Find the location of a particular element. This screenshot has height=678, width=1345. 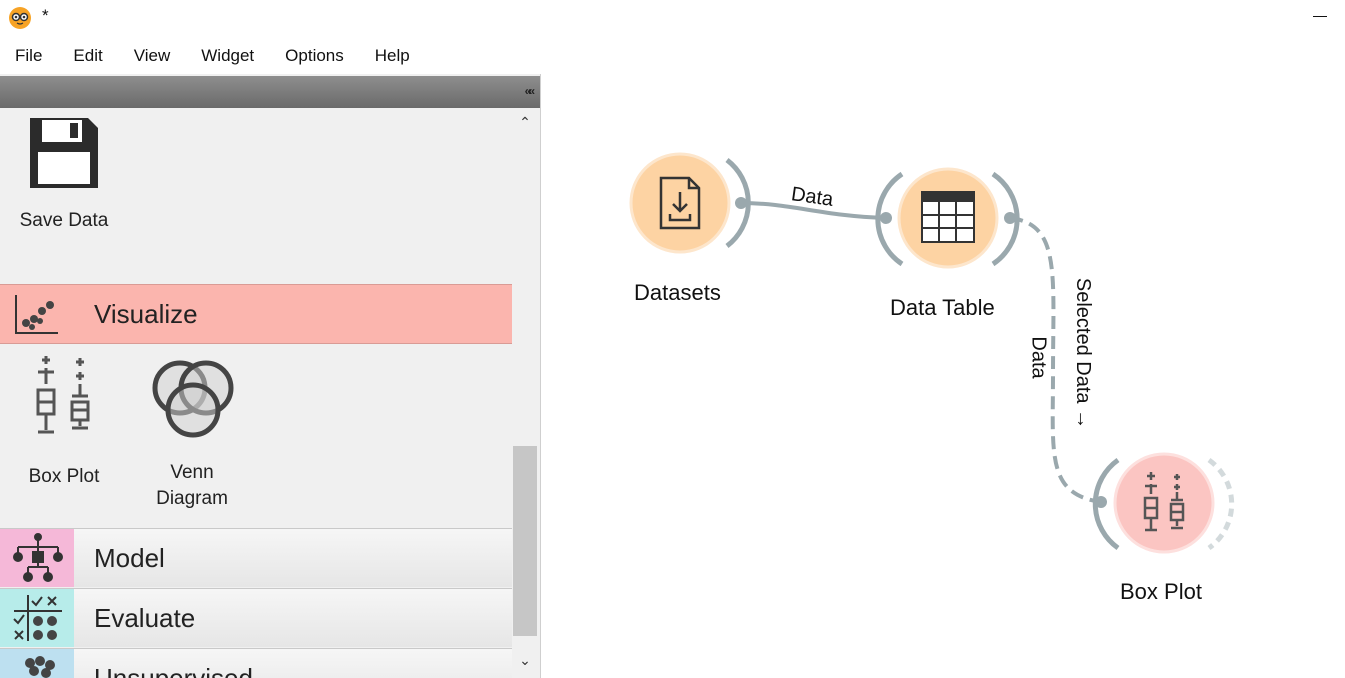

tree-model-icon is located at coordinates (38, 557).